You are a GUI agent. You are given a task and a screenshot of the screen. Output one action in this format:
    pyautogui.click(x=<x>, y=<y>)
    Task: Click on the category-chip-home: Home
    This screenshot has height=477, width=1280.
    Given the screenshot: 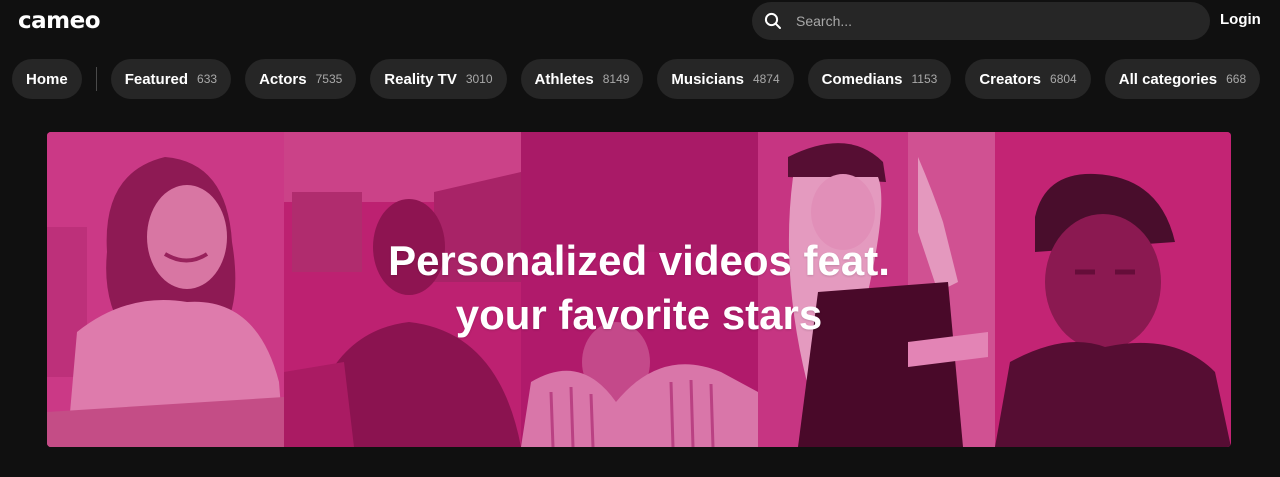 What is the action you would take?
    pyautogui.click(x=47, y=79)
    